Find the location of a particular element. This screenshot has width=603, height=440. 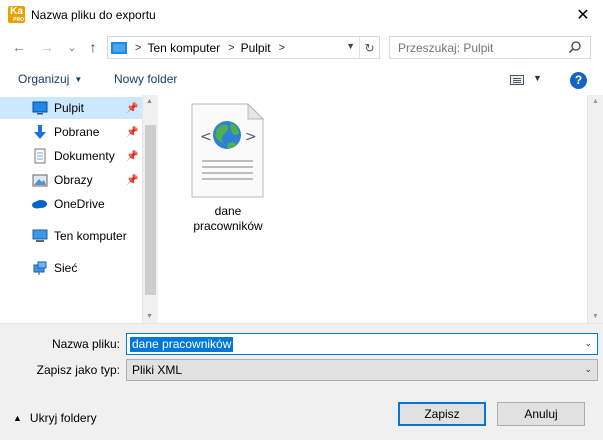

organize-button: Organizuj ▼ is located at coordinates (50, 79).